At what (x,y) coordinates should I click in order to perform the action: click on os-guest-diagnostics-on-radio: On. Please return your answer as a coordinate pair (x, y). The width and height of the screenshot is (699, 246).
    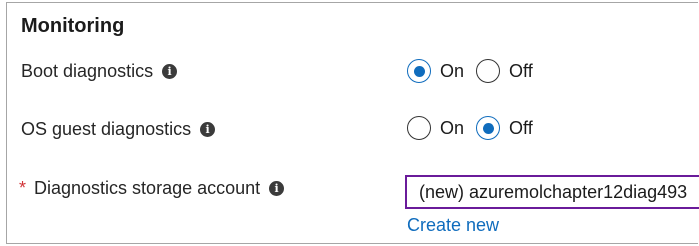
    Looking at the image, I should click on (435, 128).